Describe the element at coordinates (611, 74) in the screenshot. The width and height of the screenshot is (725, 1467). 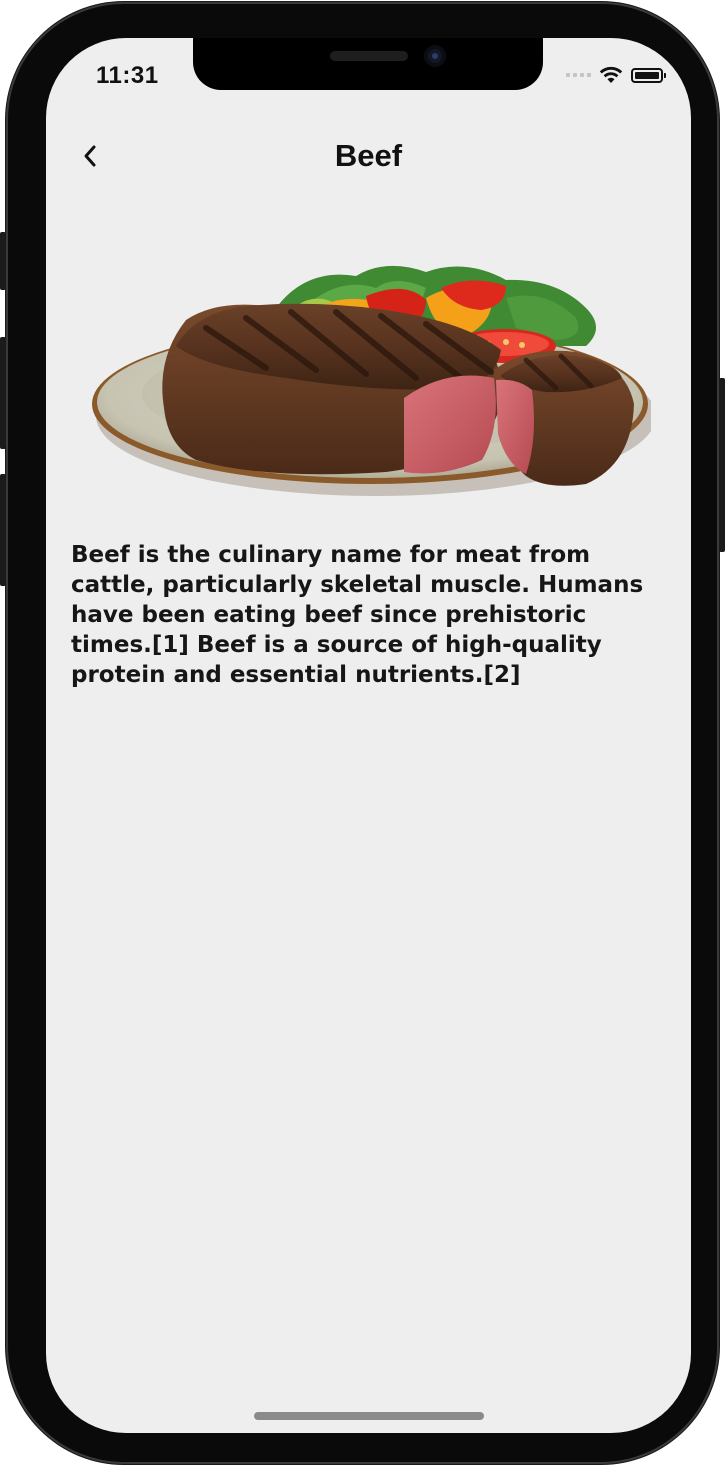
I see `wifi-icon` at that location.